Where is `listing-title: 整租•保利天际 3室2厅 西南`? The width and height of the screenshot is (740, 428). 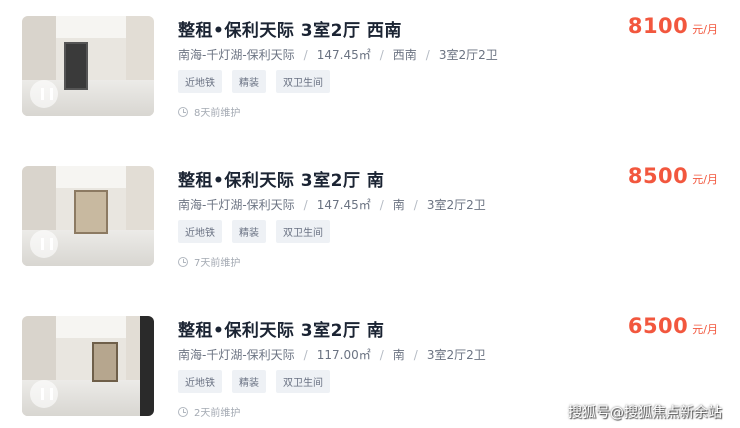 listing-title: 整租•保利天际 3室2厅 西南 is located at coordinates (290, 28).